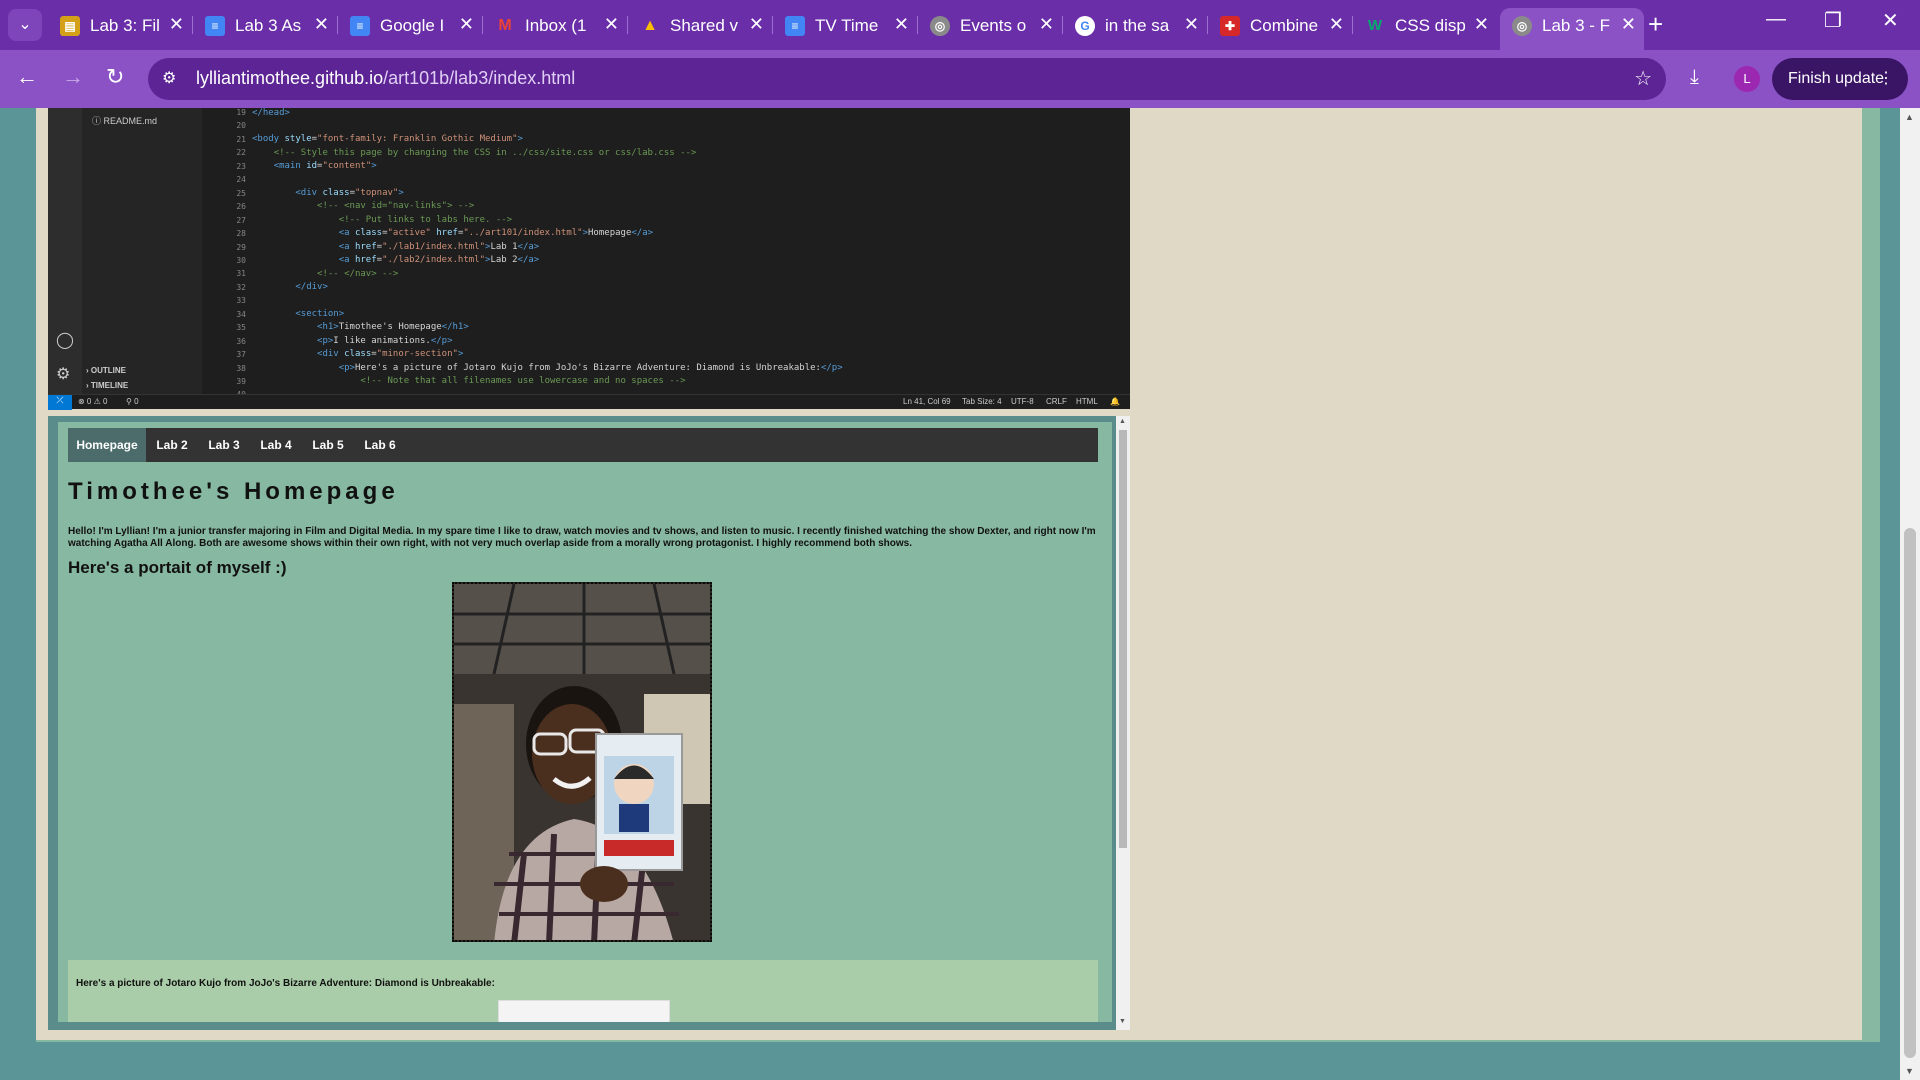  I want to click on line-number: 19, so click(241, 112).